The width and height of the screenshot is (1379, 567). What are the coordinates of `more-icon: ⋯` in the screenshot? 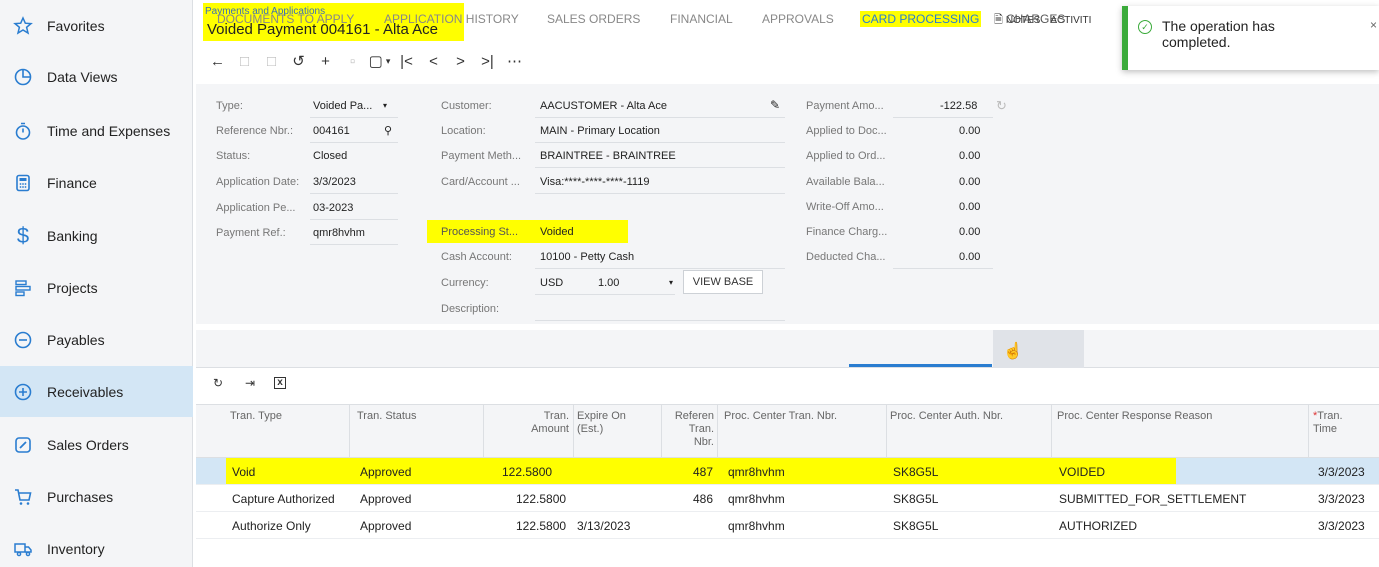 It's located at (514, 61).